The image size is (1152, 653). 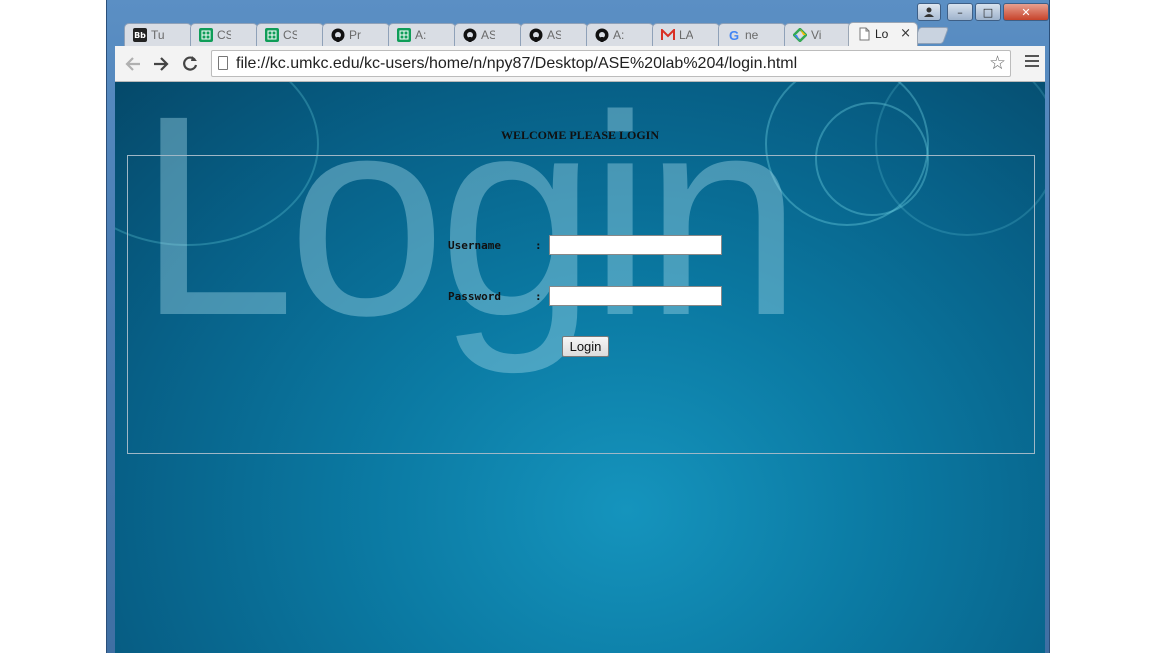 I want to click on user-profile-icon, so click(x=929, y=12).